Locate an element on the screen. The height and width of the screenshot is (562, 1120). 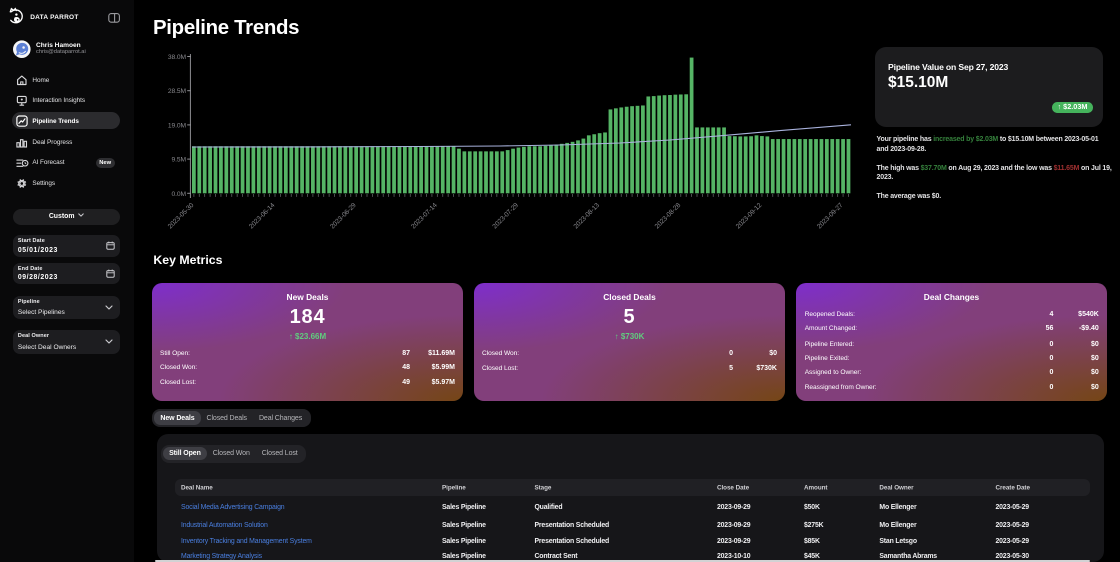
svg-text: 2023-09-27 is located at coordinates (830, 216).